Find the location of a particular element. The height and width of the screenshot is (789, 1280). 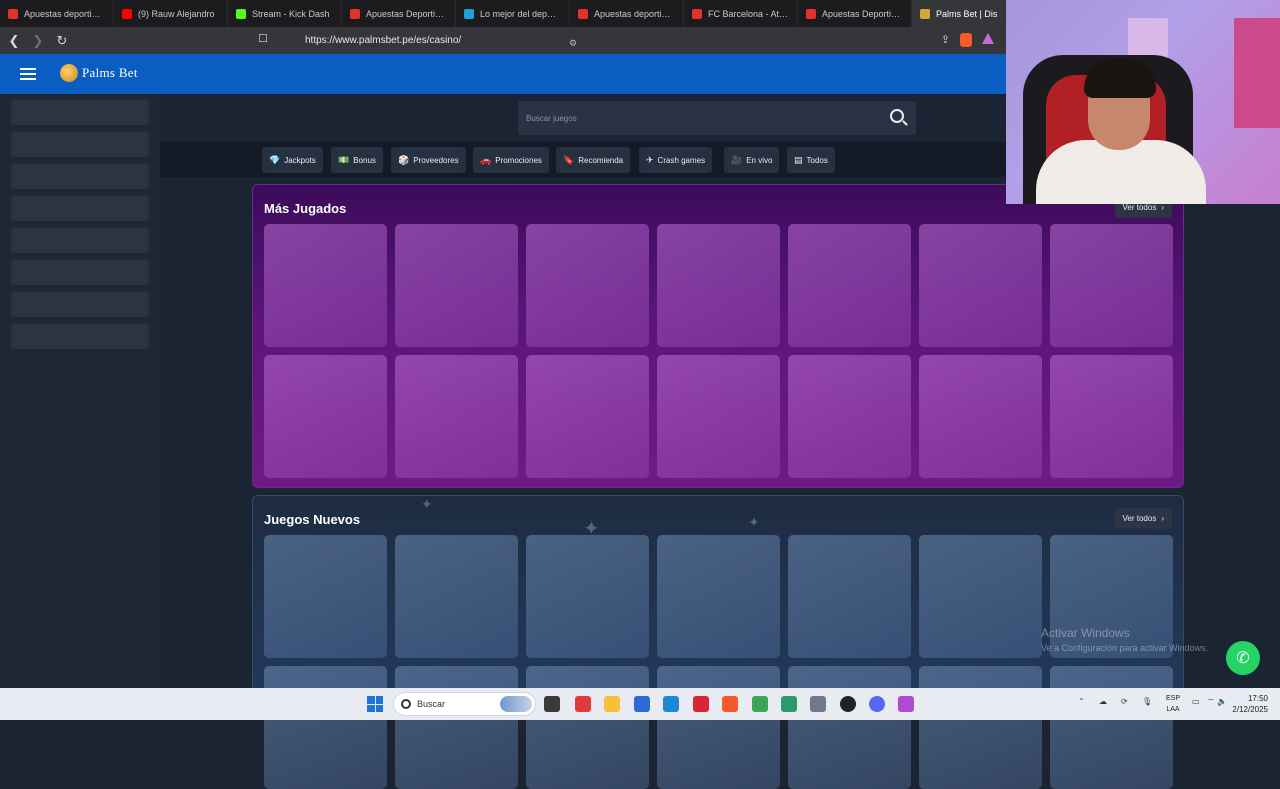

calculator-icon is located at coordinates (818, 704).